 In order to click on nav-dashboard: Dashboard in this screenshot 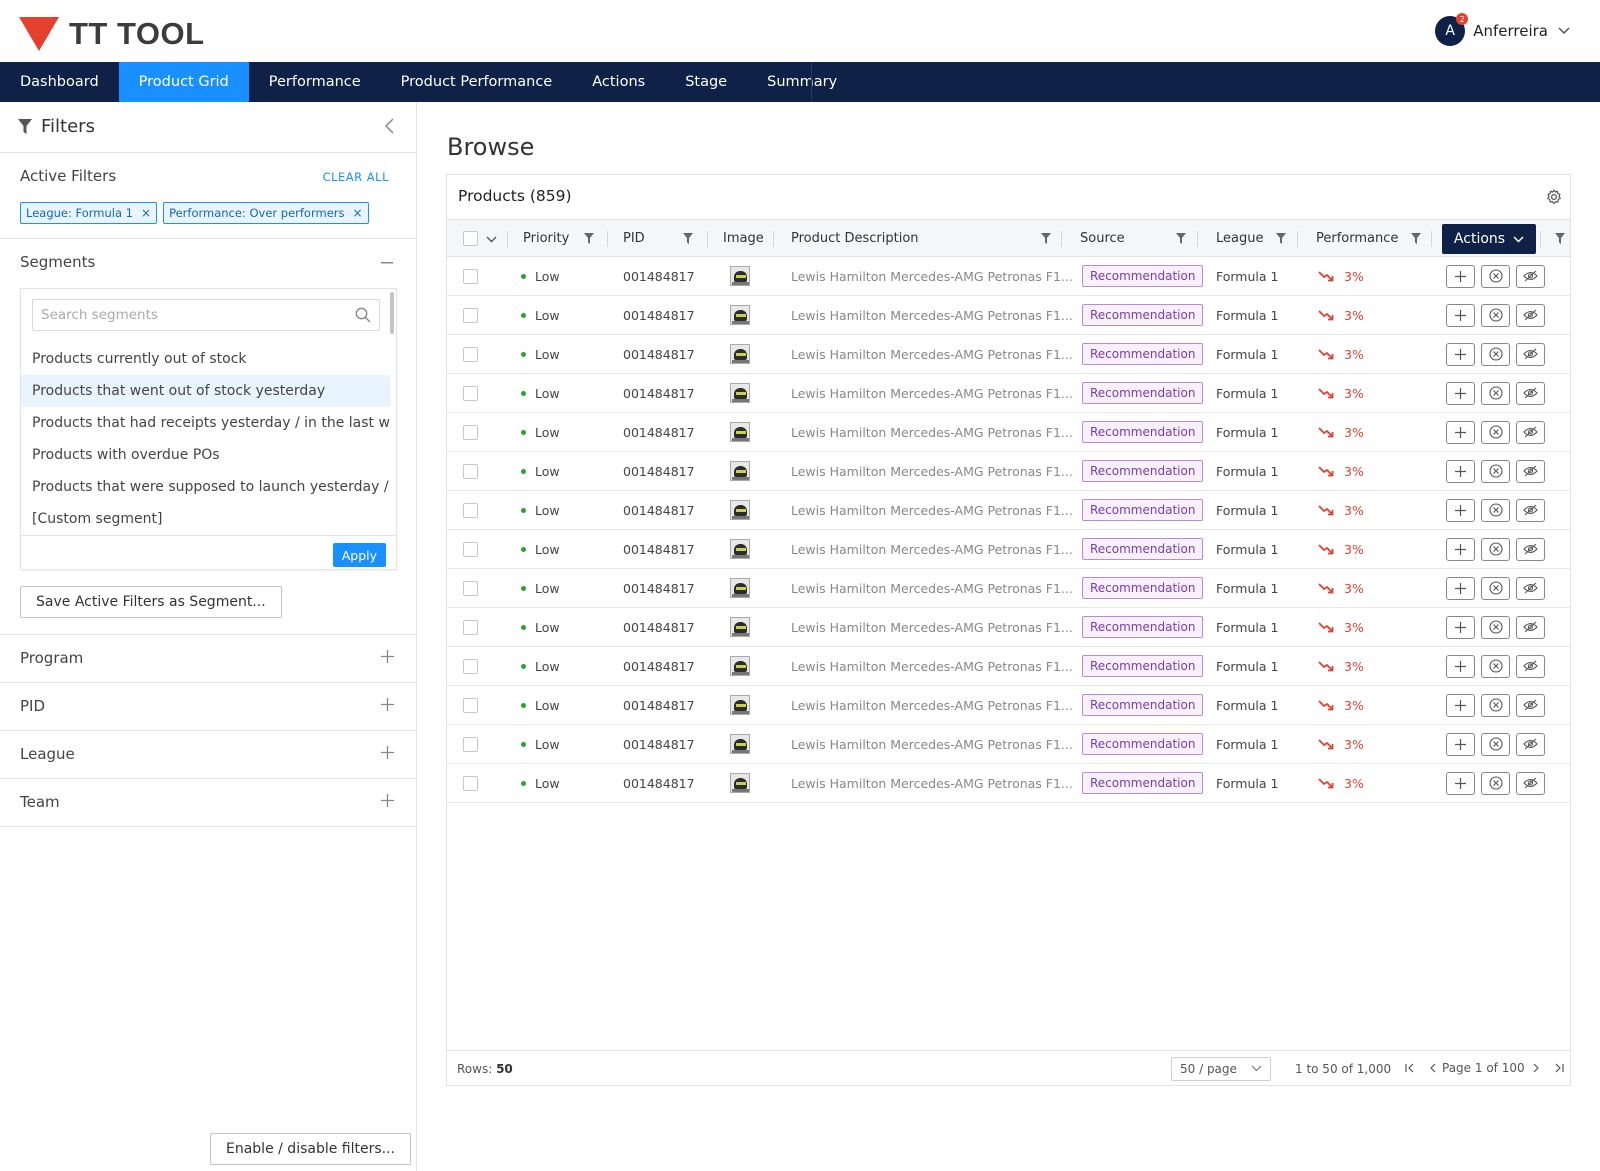, I will do `click(59, 82)`.